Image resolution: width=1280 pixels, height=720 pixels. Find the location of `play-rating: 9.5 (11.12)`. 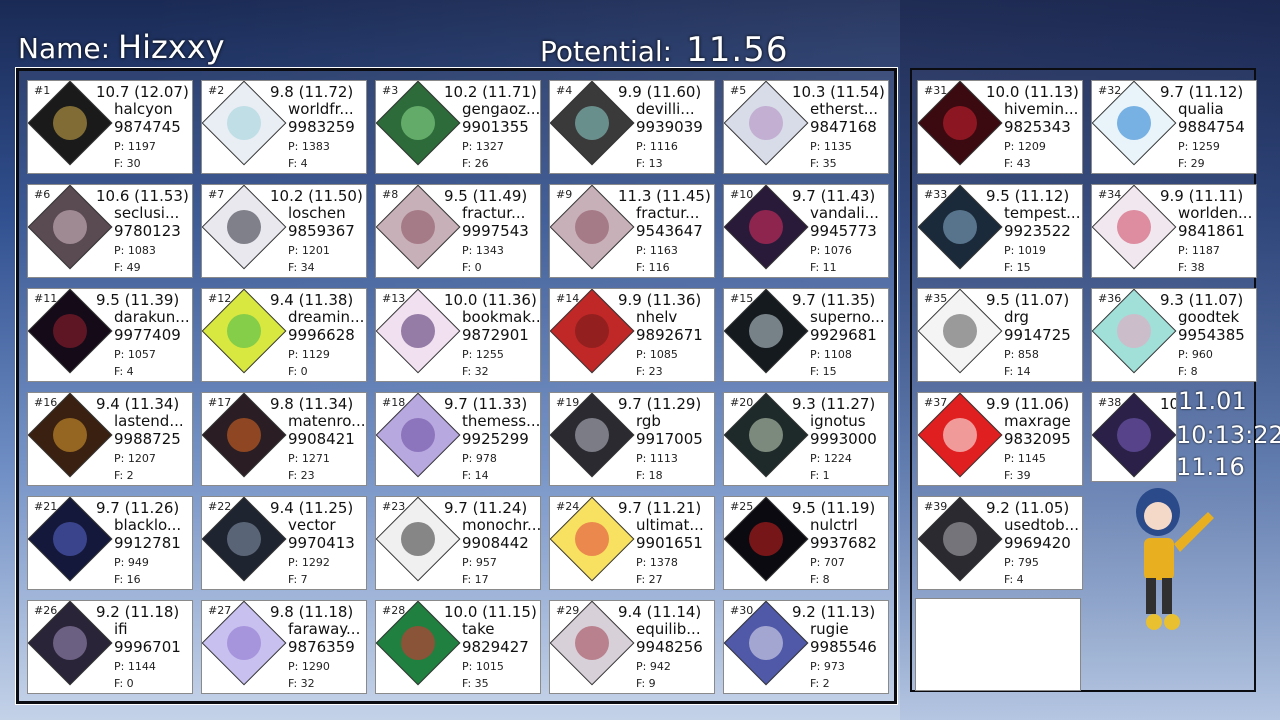

play-rating: 9.5 (11.12) is located at coordinates (1028, 196).